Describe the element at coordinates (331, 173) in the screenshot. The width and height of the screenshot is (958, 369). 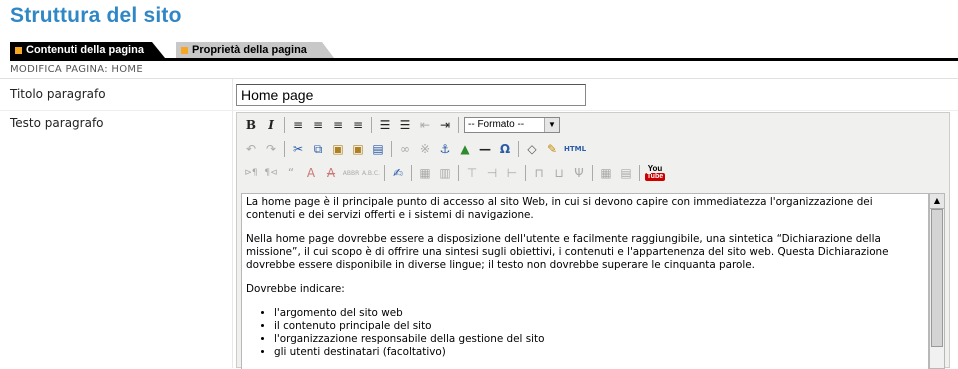
I see `strike-color-icon: A` at that location.